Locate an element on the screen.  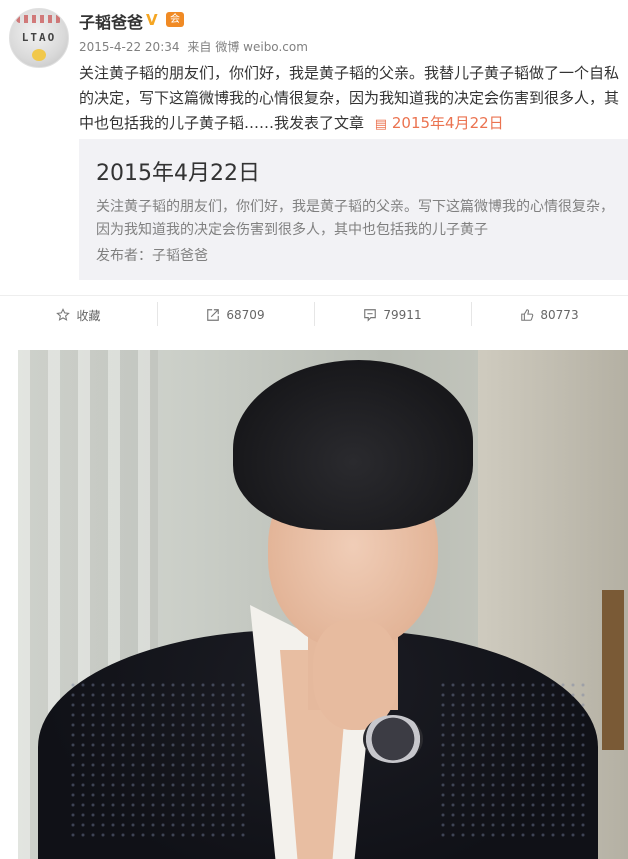
avatar-decoration is located at coordinates (39, 19).